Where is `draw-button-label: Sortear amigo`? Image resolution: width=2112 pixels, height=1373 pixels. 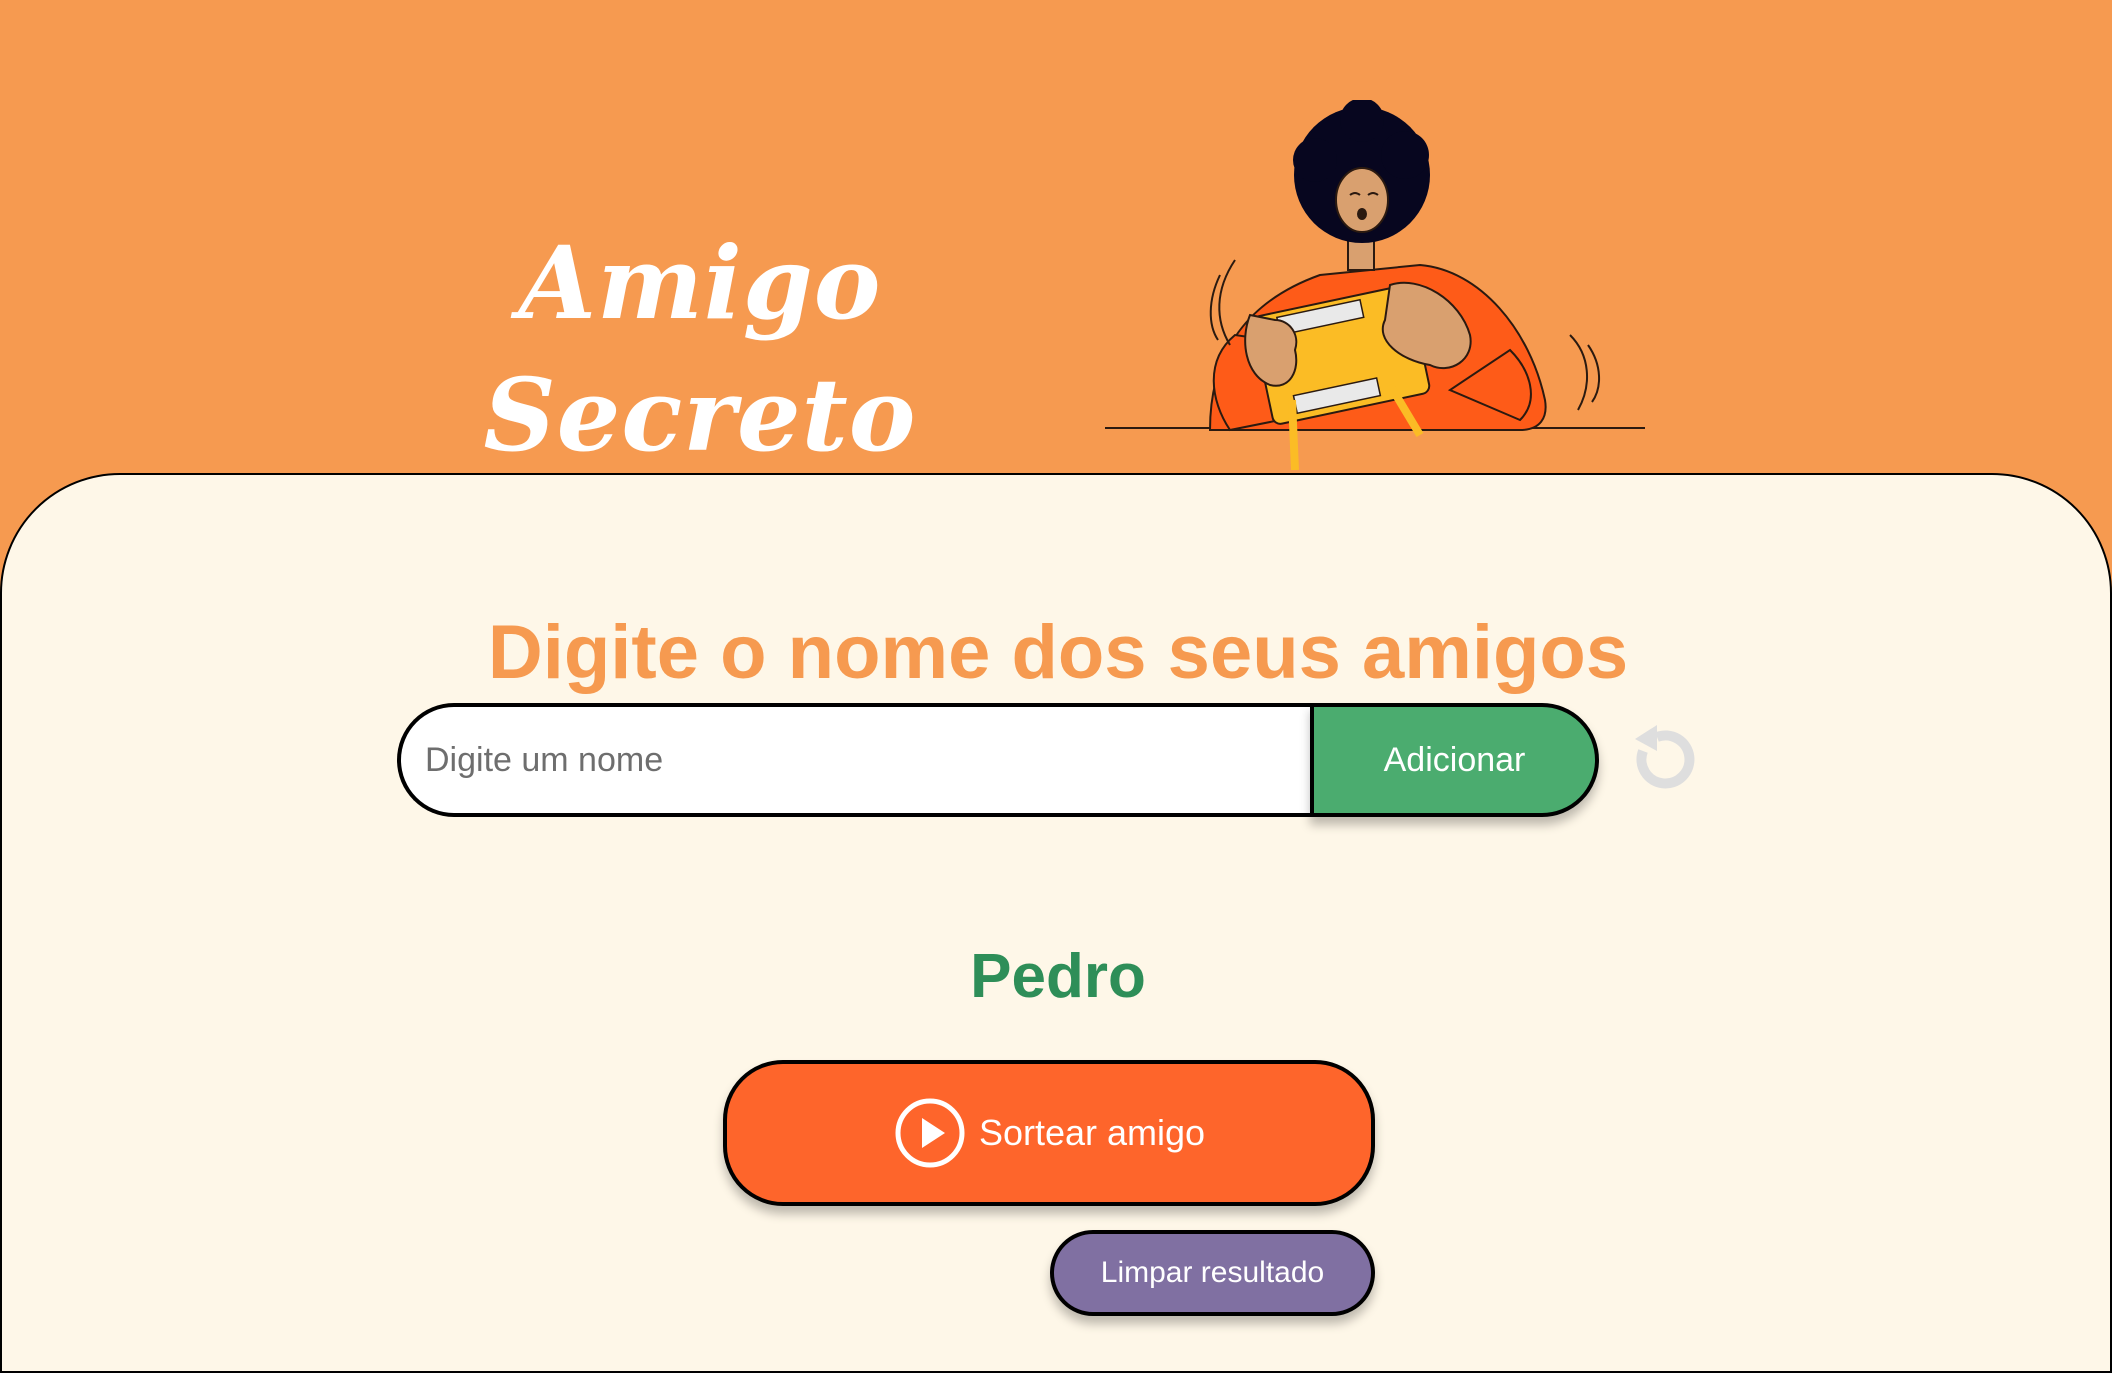 draw-button-label: Sortear amigo is located at coordinates (1092, 1132).